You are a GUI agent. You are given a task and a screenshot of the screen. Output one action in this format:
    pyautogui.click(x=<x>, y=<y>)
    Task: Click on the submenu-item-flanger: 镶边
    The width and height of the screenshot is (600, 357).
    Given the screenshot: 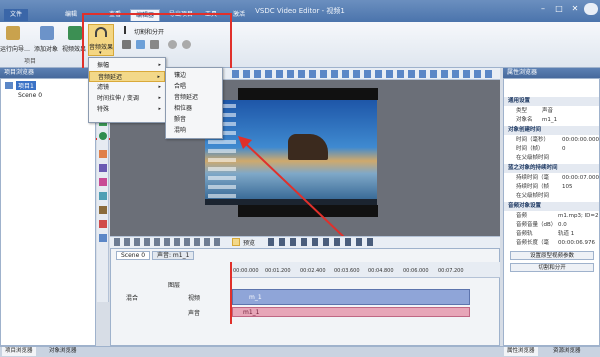 What is the action you would take?
    pyautogui.click(x=194, y=75)
    